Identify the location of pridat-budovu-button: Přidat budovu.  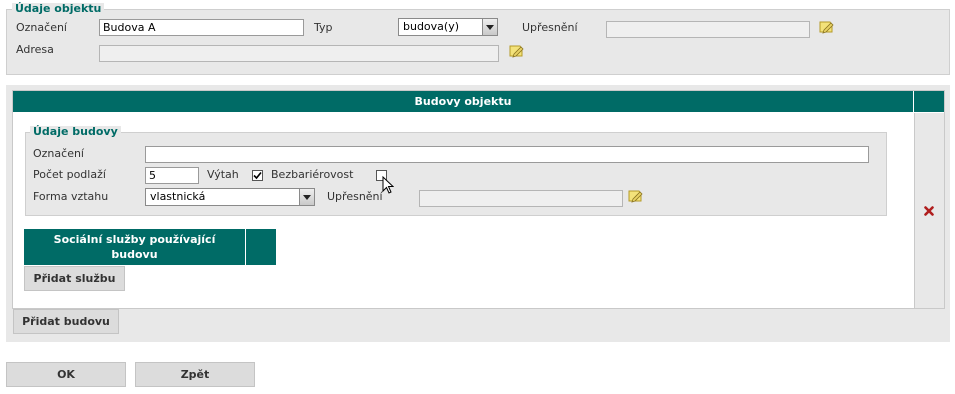
(66, 321).